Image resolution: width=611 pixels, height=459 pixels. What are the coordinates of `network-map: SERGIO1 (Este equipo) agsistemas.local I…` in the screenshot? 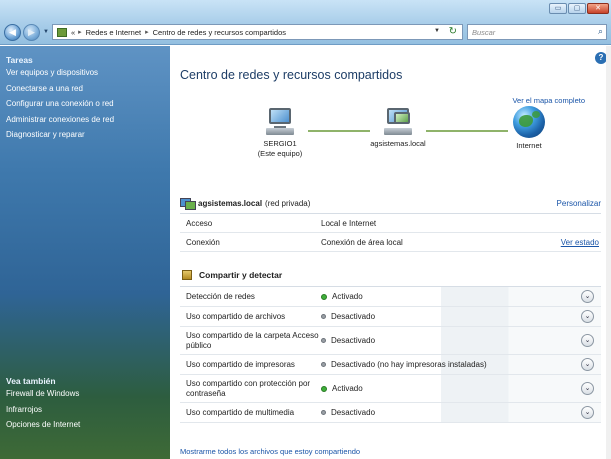 It's located at (390, 141).